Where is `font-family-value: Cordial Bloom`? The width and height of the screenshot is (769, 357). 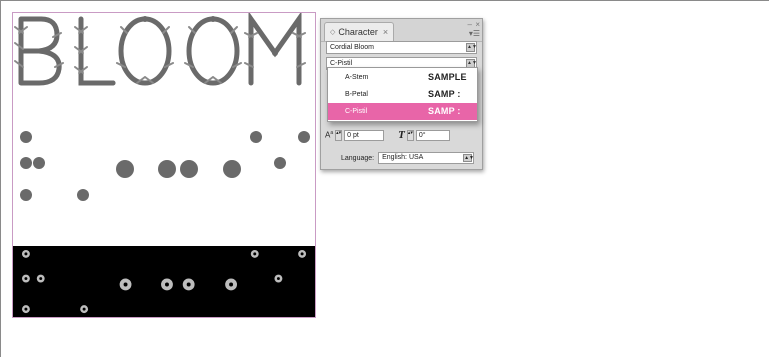 font-family-value: Cordial Bloom is located at coordinates (352, 47).